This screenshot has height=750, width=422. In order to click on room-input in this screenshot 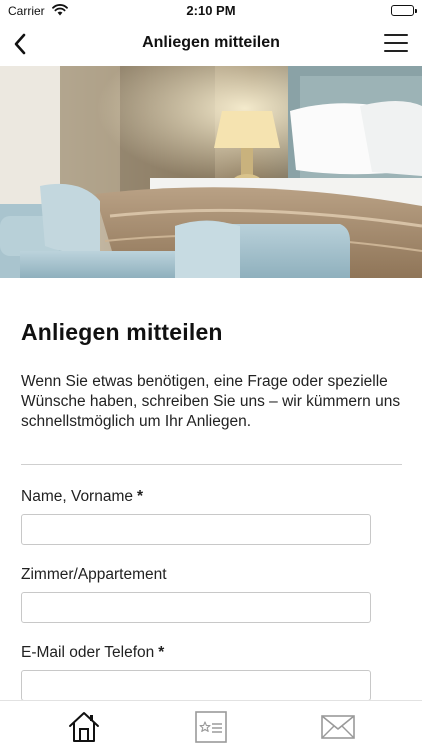, I will do `click(196, 607)`.